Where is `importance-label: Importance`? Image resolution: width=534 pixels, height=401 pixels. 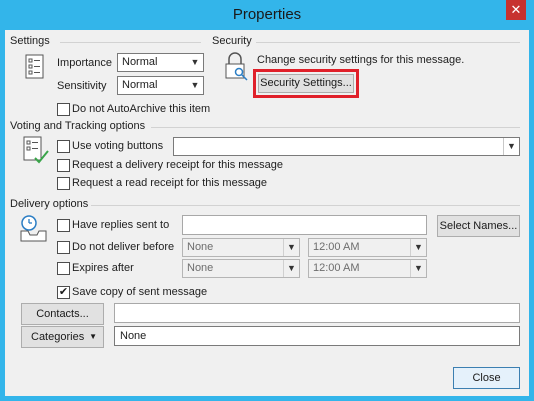
importance-label: Importance is located at coordinates (85, 63).